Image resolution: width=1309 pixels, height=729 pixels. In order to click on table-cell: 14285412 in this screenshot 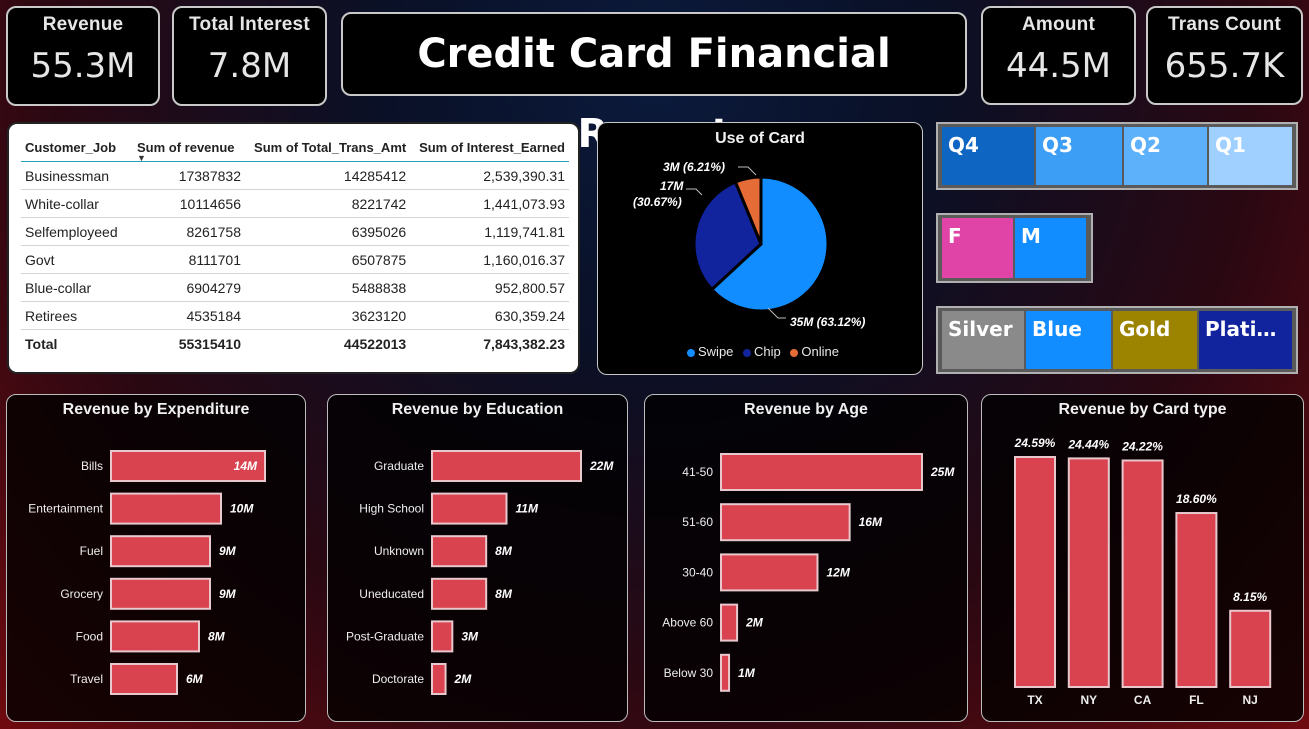, I will do `click(328, 175)`.